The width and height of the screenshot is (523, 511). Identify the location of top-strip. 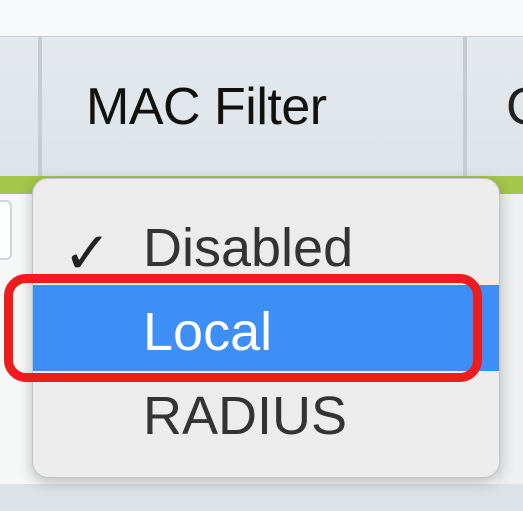
(261, 18).